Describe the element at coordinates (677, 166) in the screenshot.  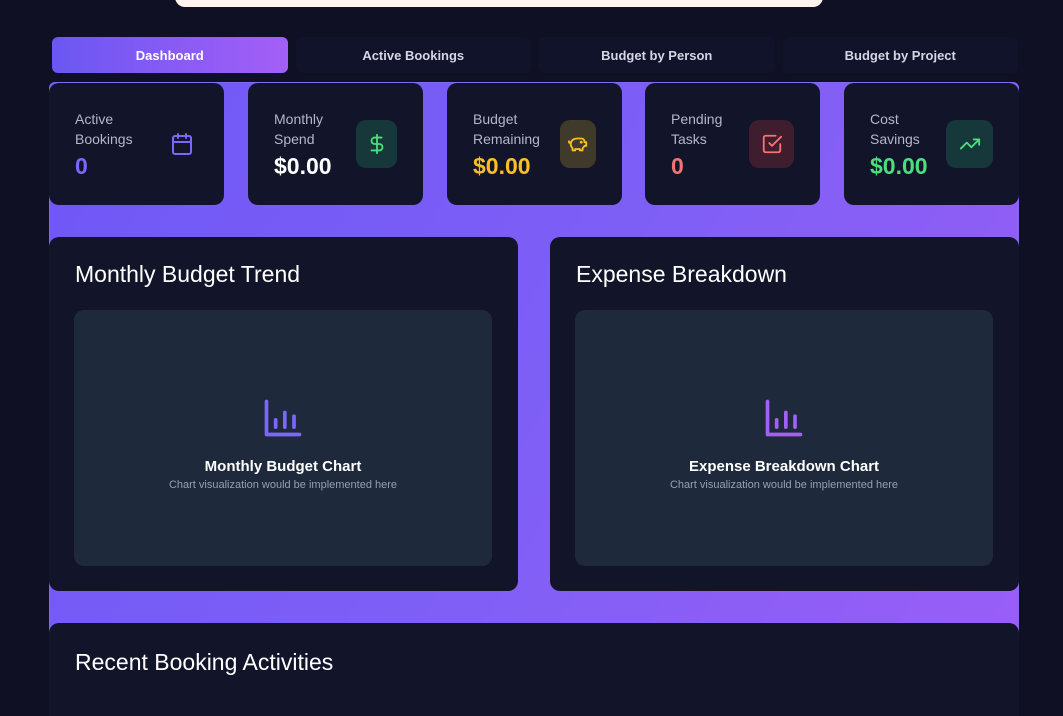
I see `stat-value: 0` at that location.